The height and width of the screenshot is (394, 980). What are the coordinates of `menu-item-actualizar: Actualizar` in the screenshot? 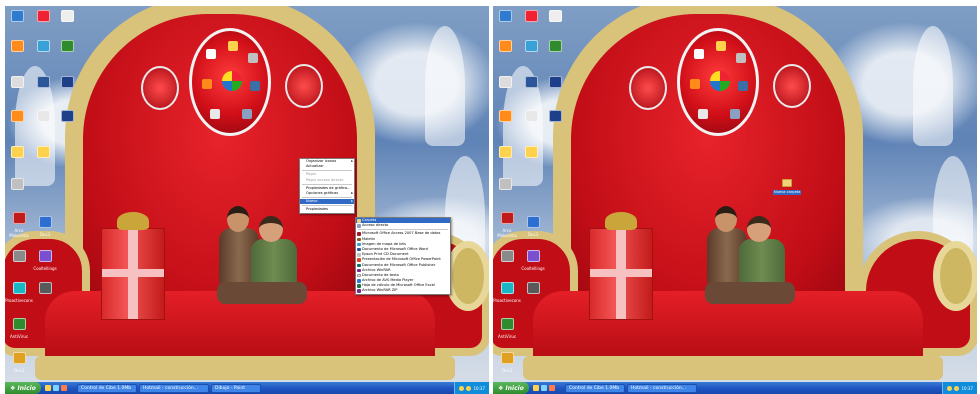 It's located at (327, 166).